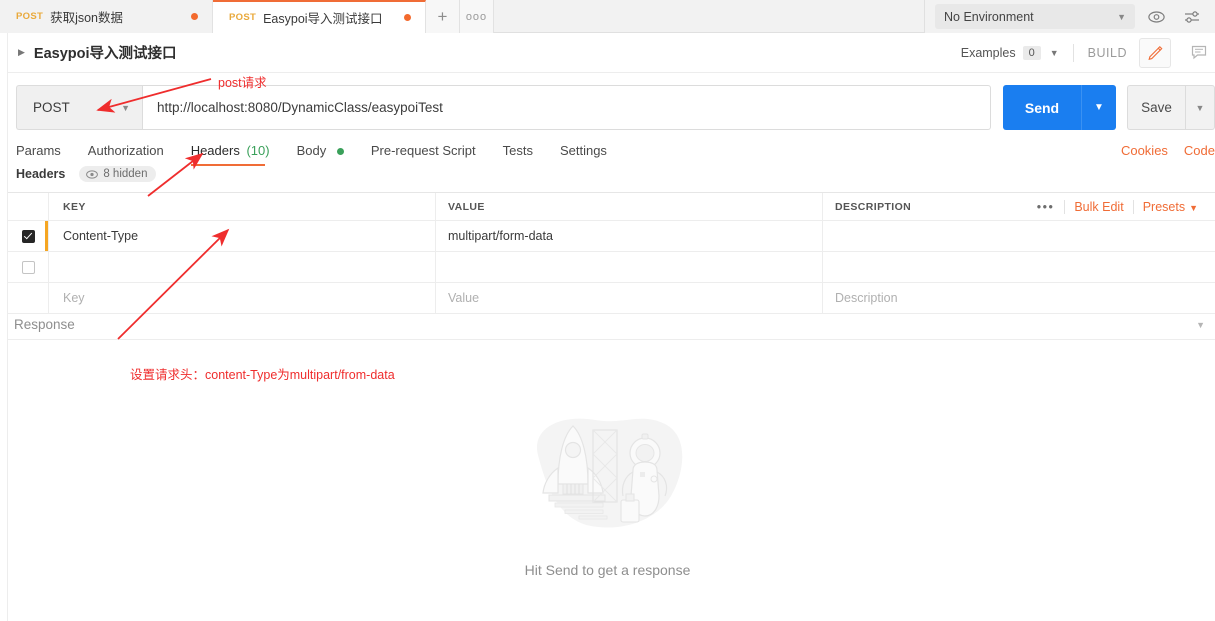 This screenshot has width=1215, height=621. What do you see at coordinates (866, 298) in the screenshot?
I see `description-placeholder: Description` at bounding box center [866, 298].